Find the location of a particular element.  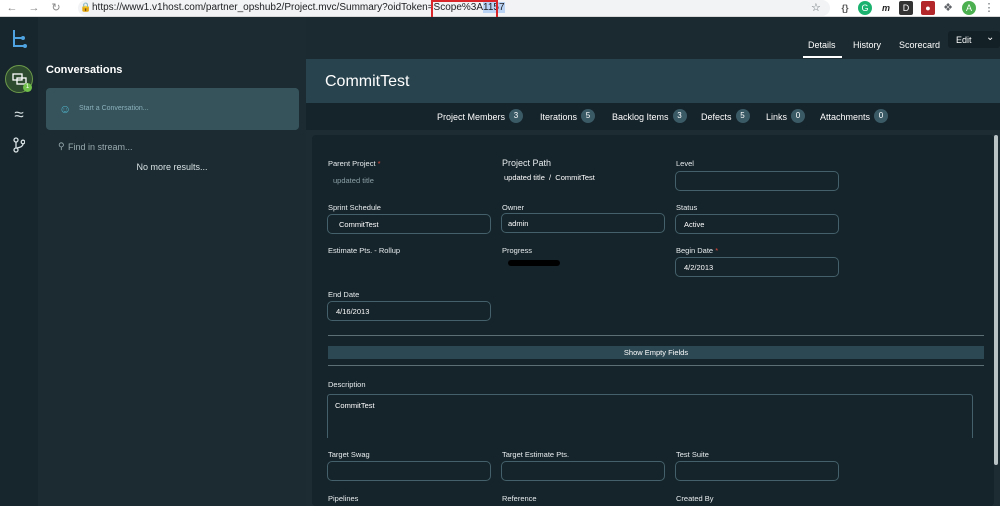

extension-icon-red: ● is located at coordinates (928, 8).